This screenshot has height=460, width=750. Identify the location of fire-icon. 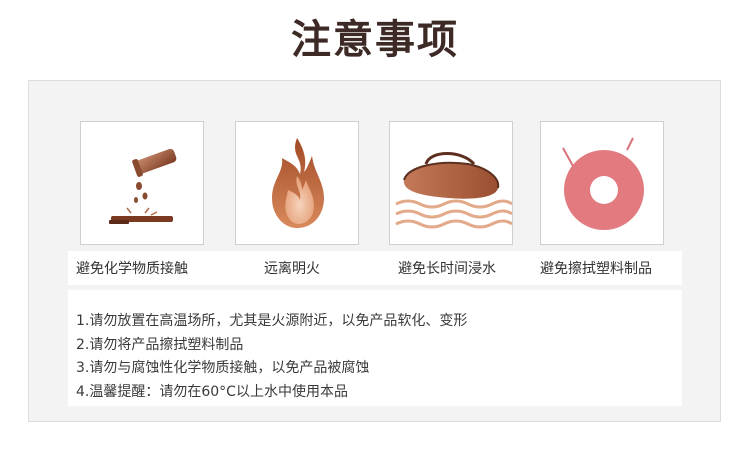
(298, 183).